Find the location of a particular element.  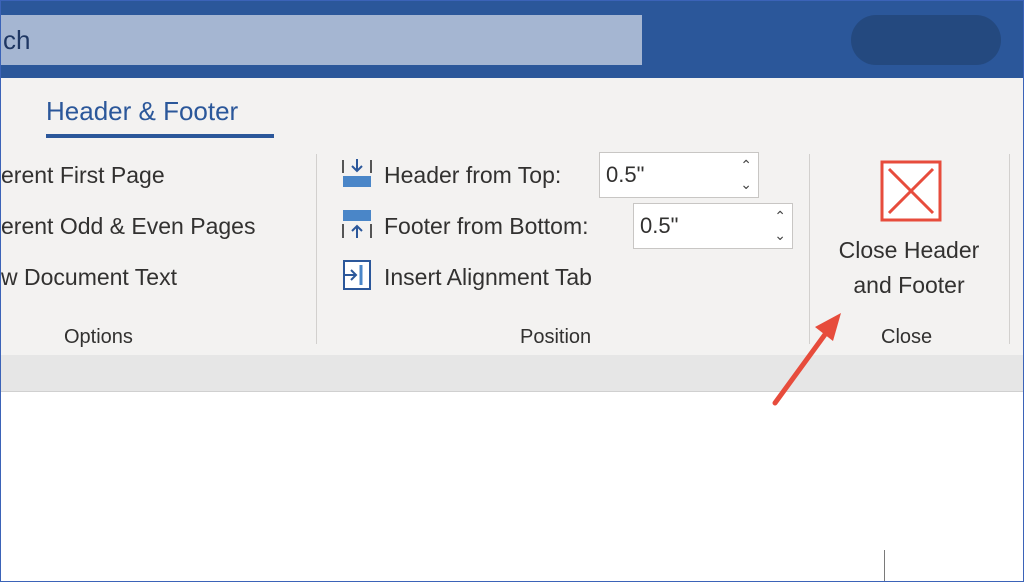

search-text: ch is located at coordinates (17, 40).